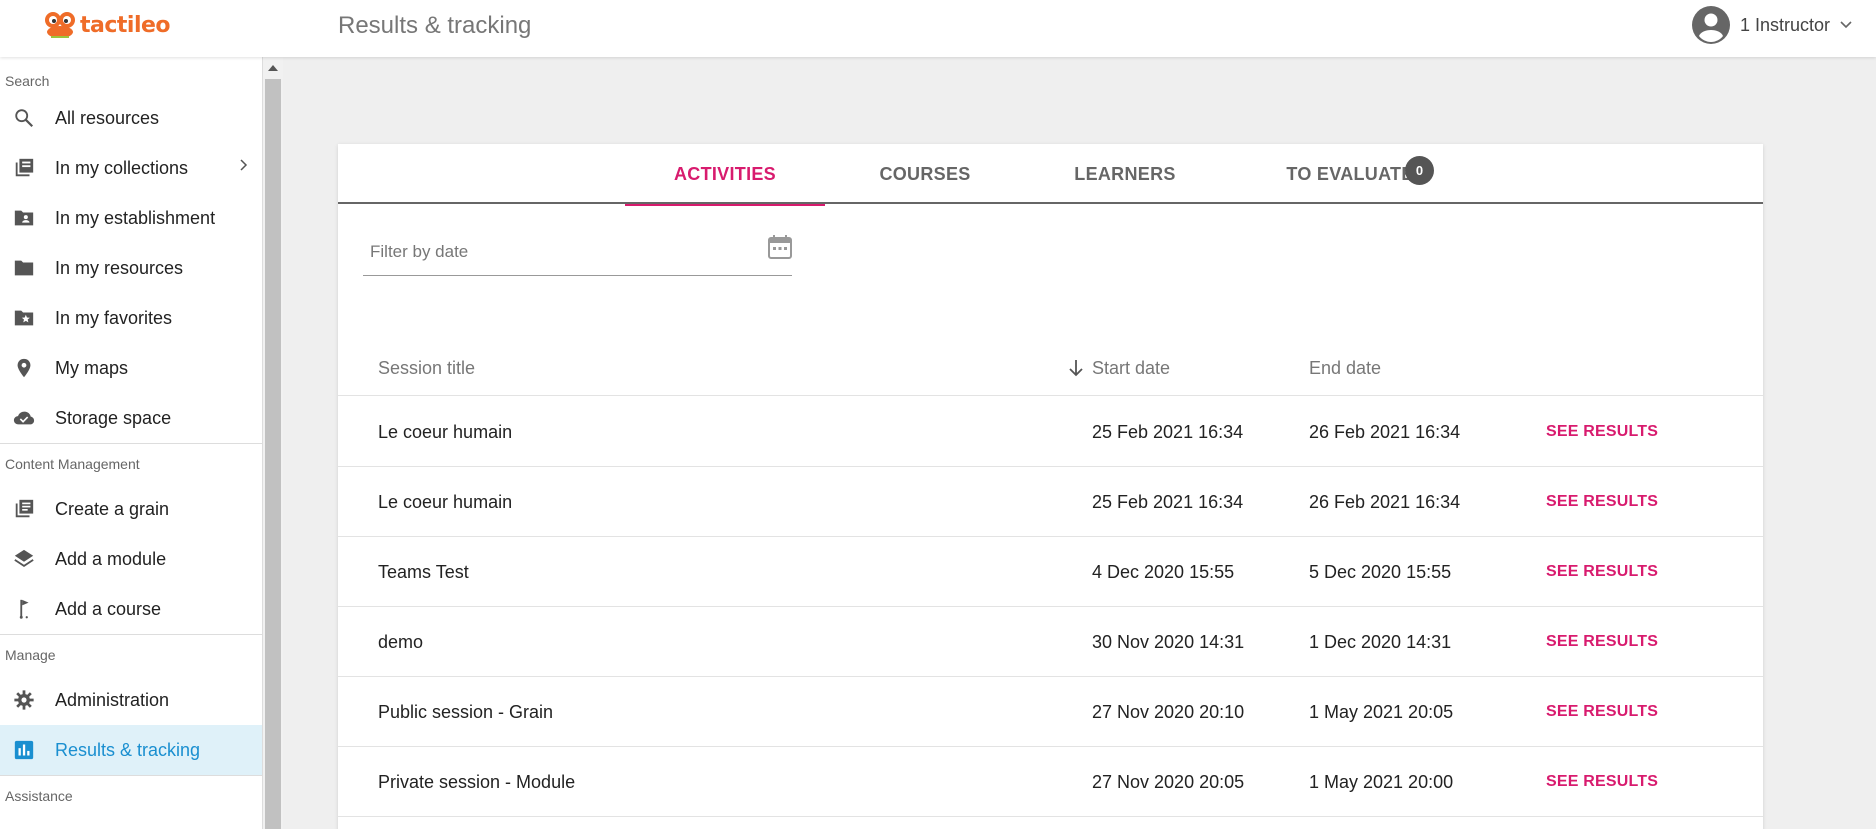 The height and width of the screenshot is (829, 1876). Describe the element at coordinates (1784, 24) in the screenshot. I see `user-name: 1 Instructor` at that location.